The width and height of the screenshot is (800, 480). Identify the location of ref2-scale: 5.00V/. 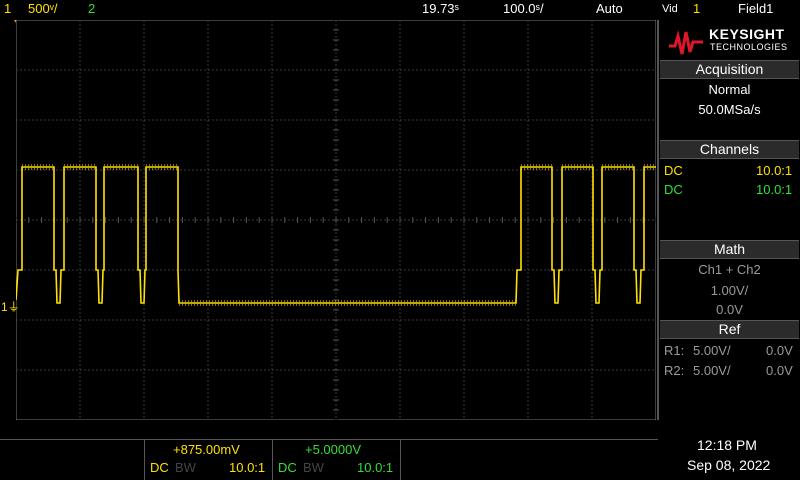
(712, 370).